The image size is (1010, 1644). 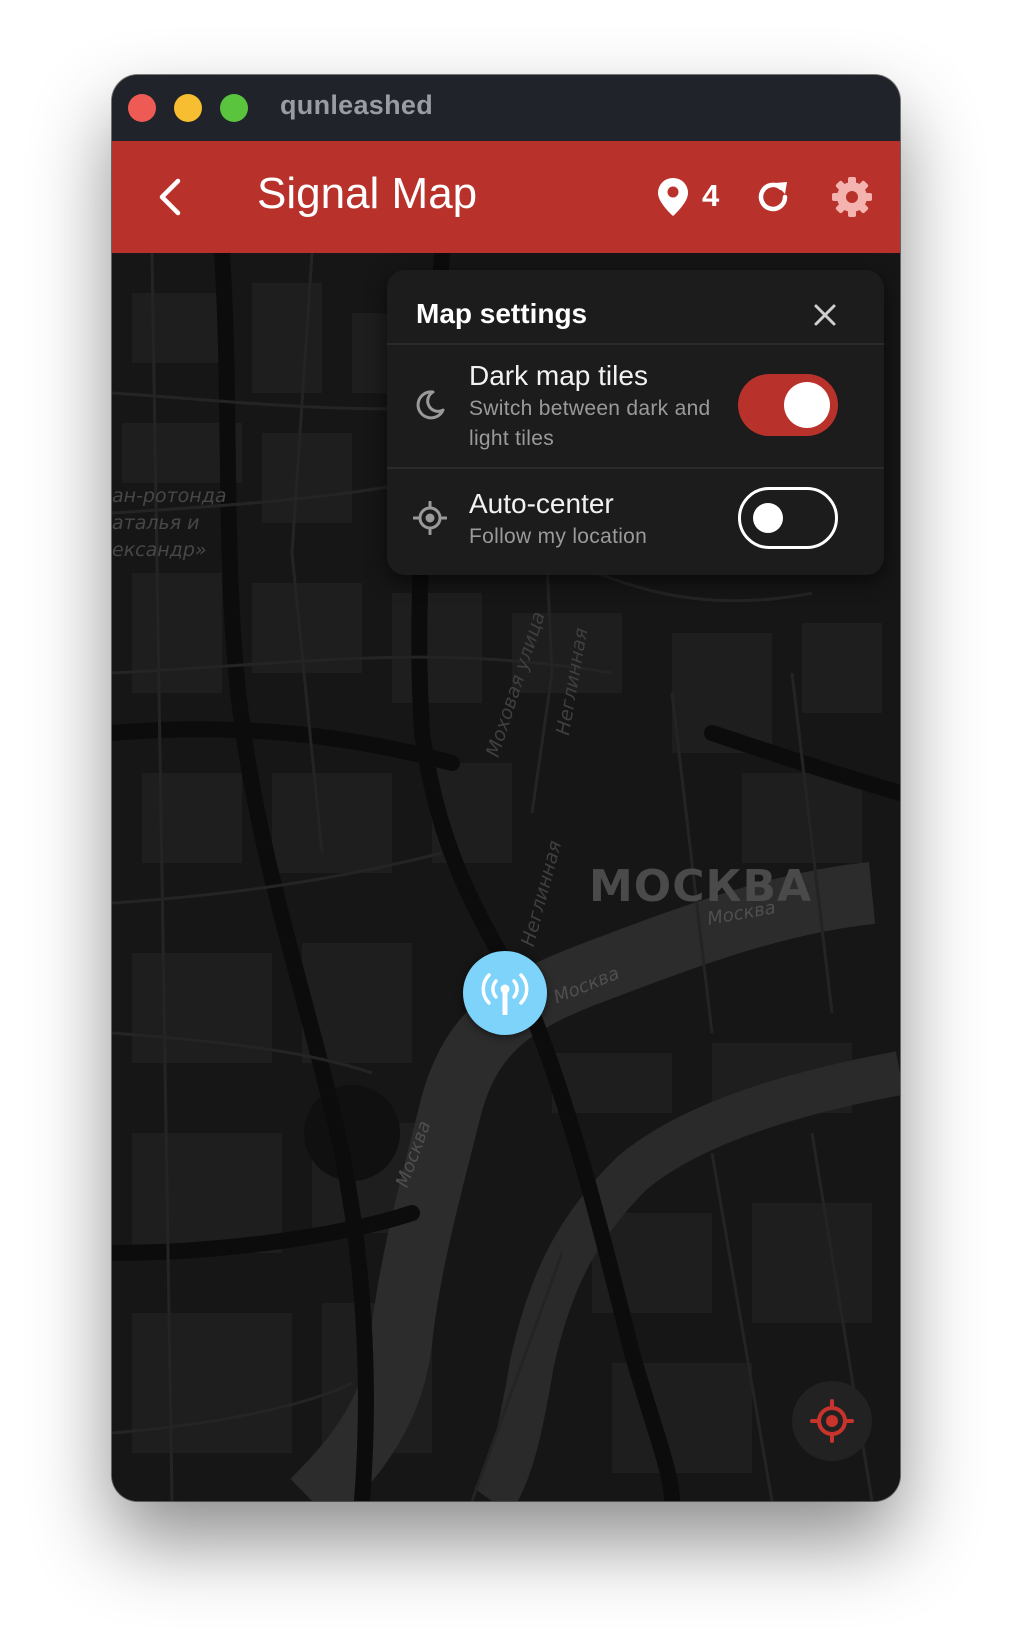 What do you see at coordinates (159, 550) in the screenshot?
I see `poi-label-line: ександр»` at bounding box center [159, 550].